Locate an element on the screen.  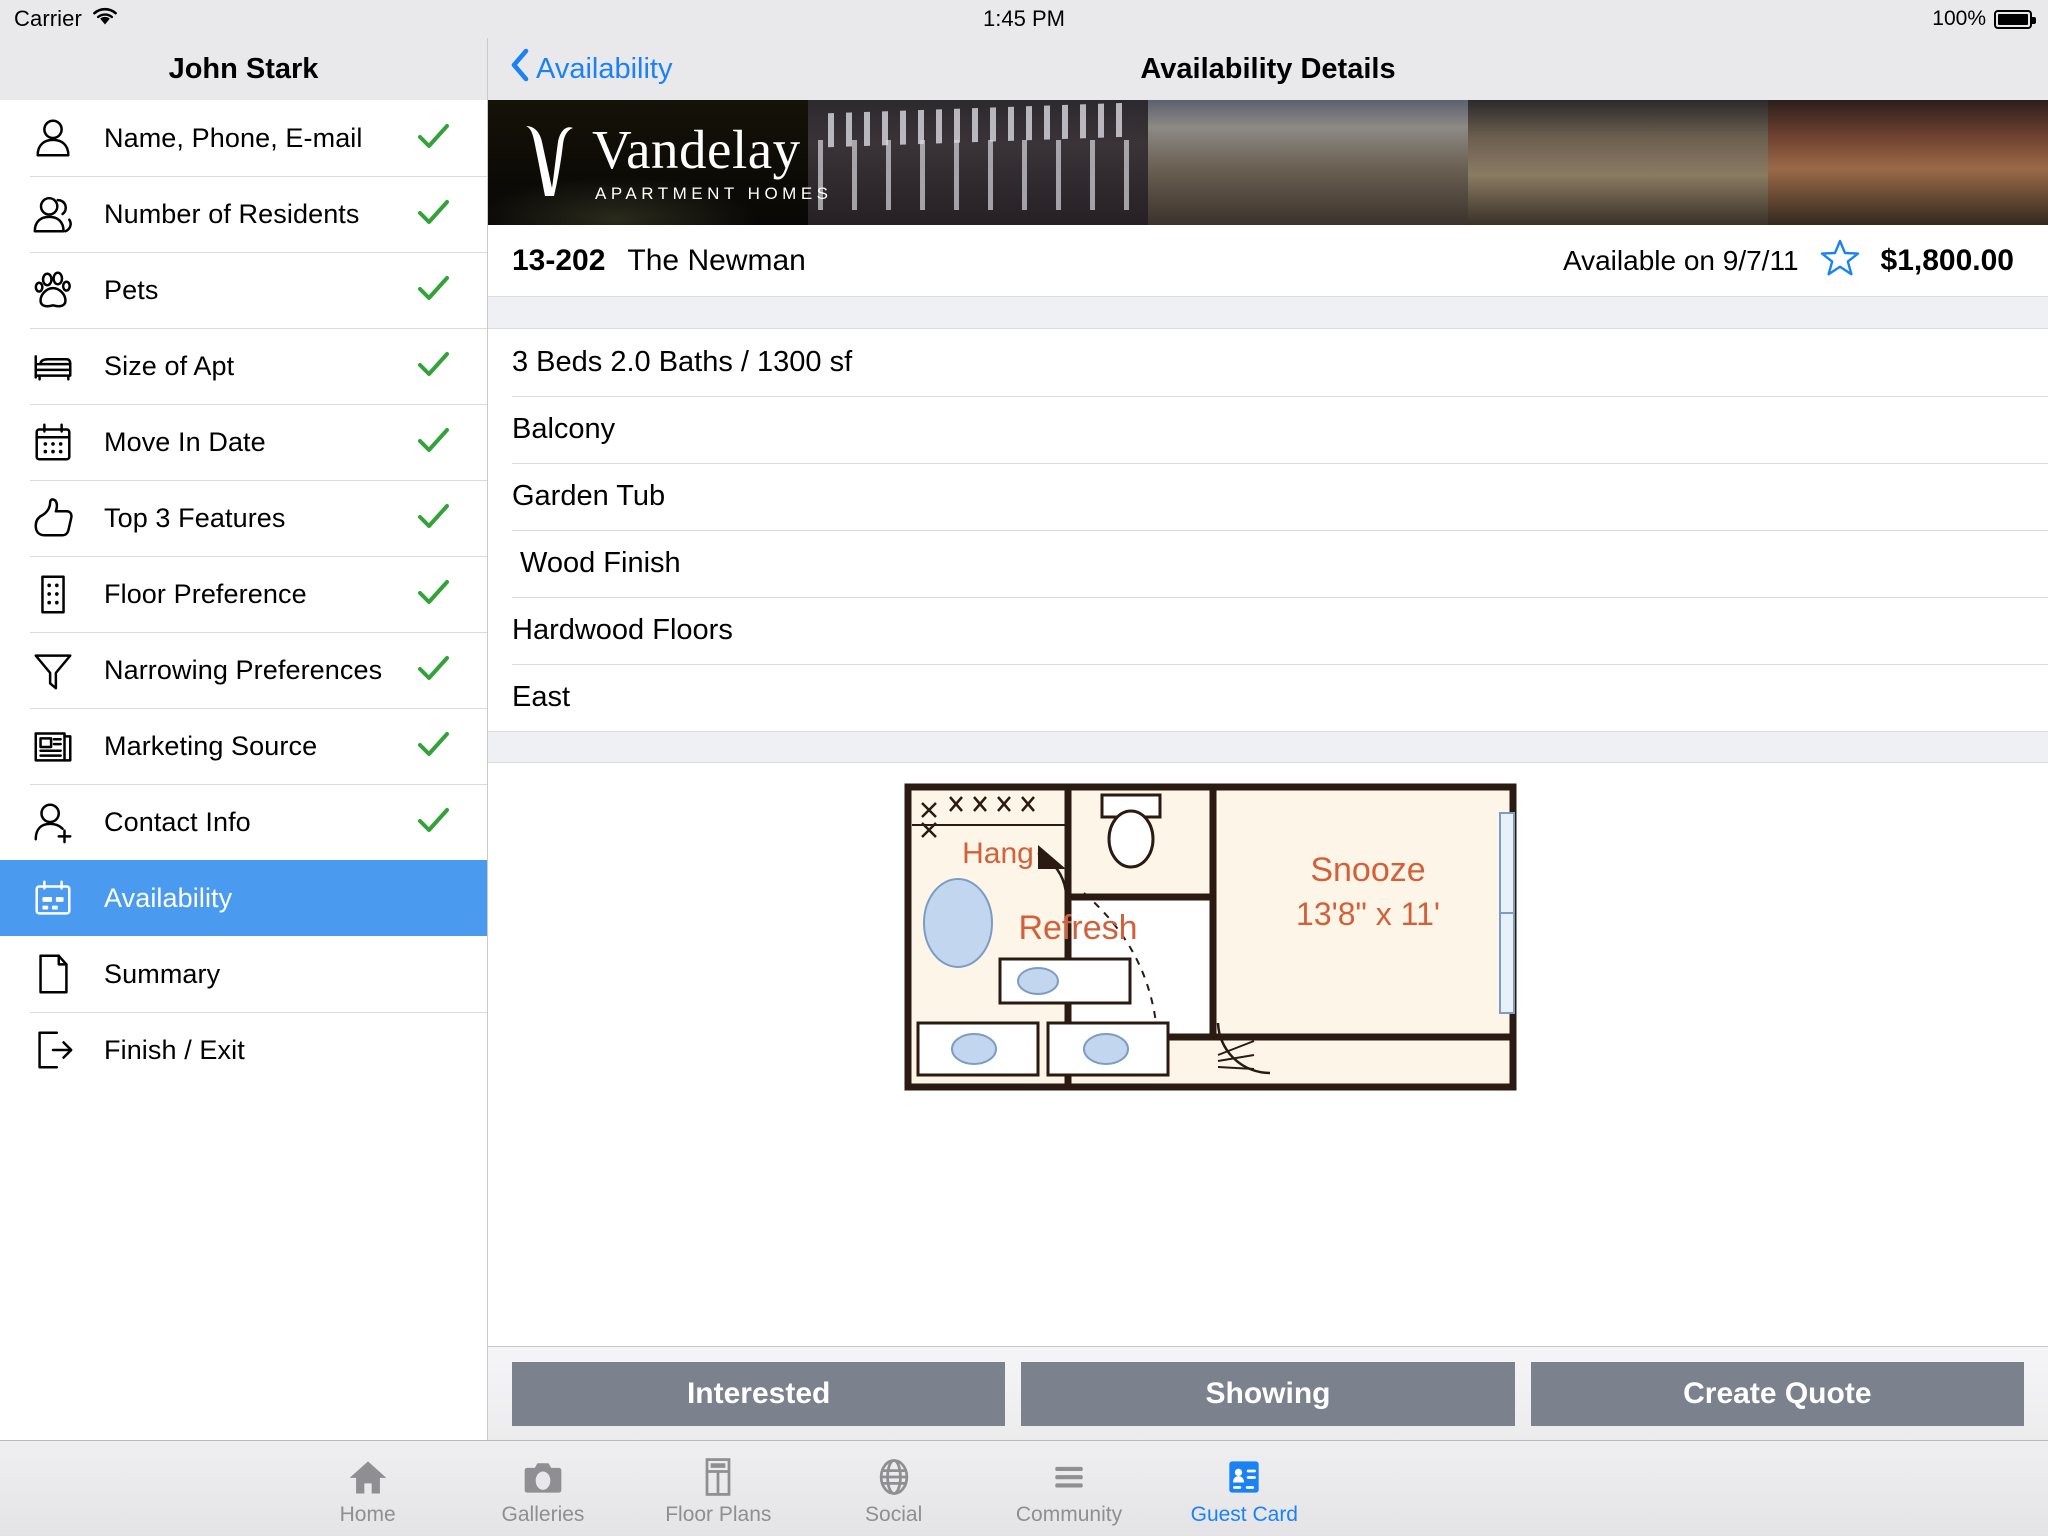
sidebar-item-top-3-features: Top 3 Features is located at coordinates (243, 518).